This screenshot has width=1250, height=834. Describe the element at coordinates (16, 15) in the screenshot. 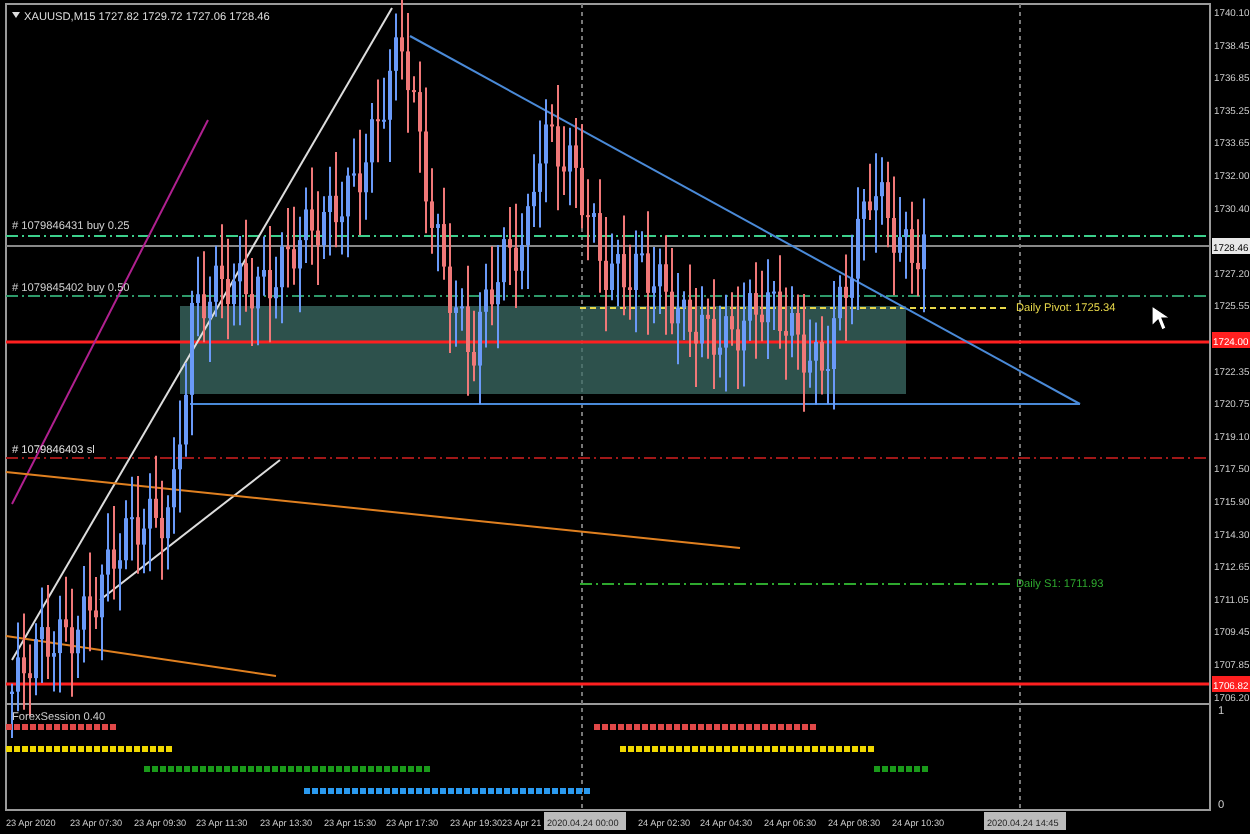

I see `dropdown-caret-icon` at that location.